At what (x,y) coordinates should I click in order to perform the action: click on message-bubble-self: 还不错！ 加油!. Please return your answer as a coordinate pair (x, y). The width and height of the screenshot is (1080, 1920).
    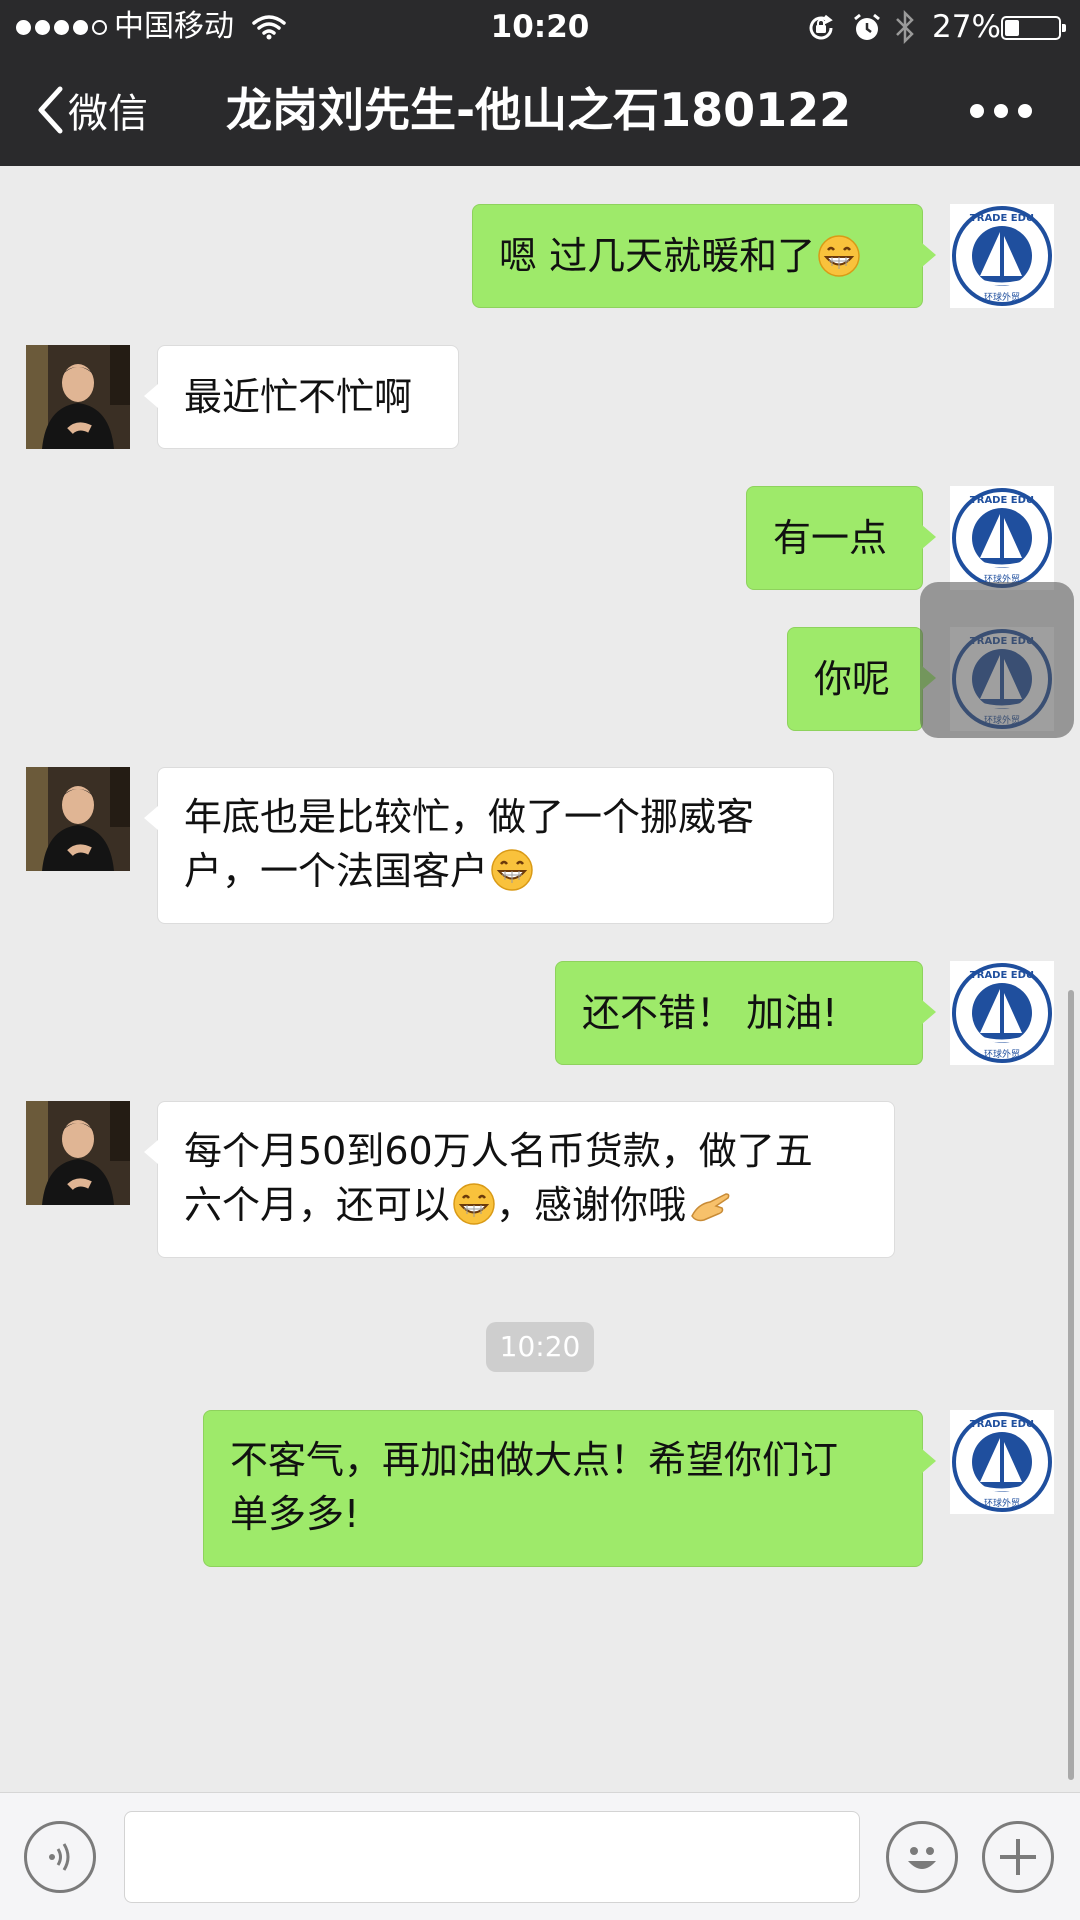
    Looking at the image, I should click on (745, 1013).